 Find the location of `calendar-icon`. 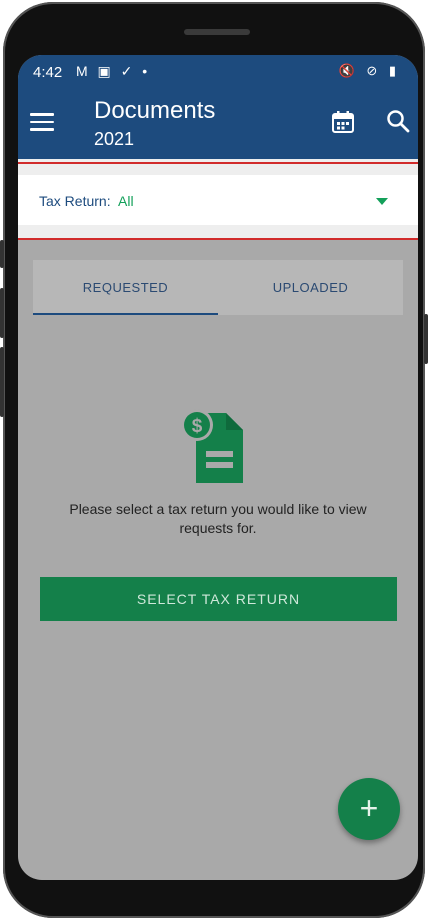

calendar-icon is located at coordinates (343, 122).